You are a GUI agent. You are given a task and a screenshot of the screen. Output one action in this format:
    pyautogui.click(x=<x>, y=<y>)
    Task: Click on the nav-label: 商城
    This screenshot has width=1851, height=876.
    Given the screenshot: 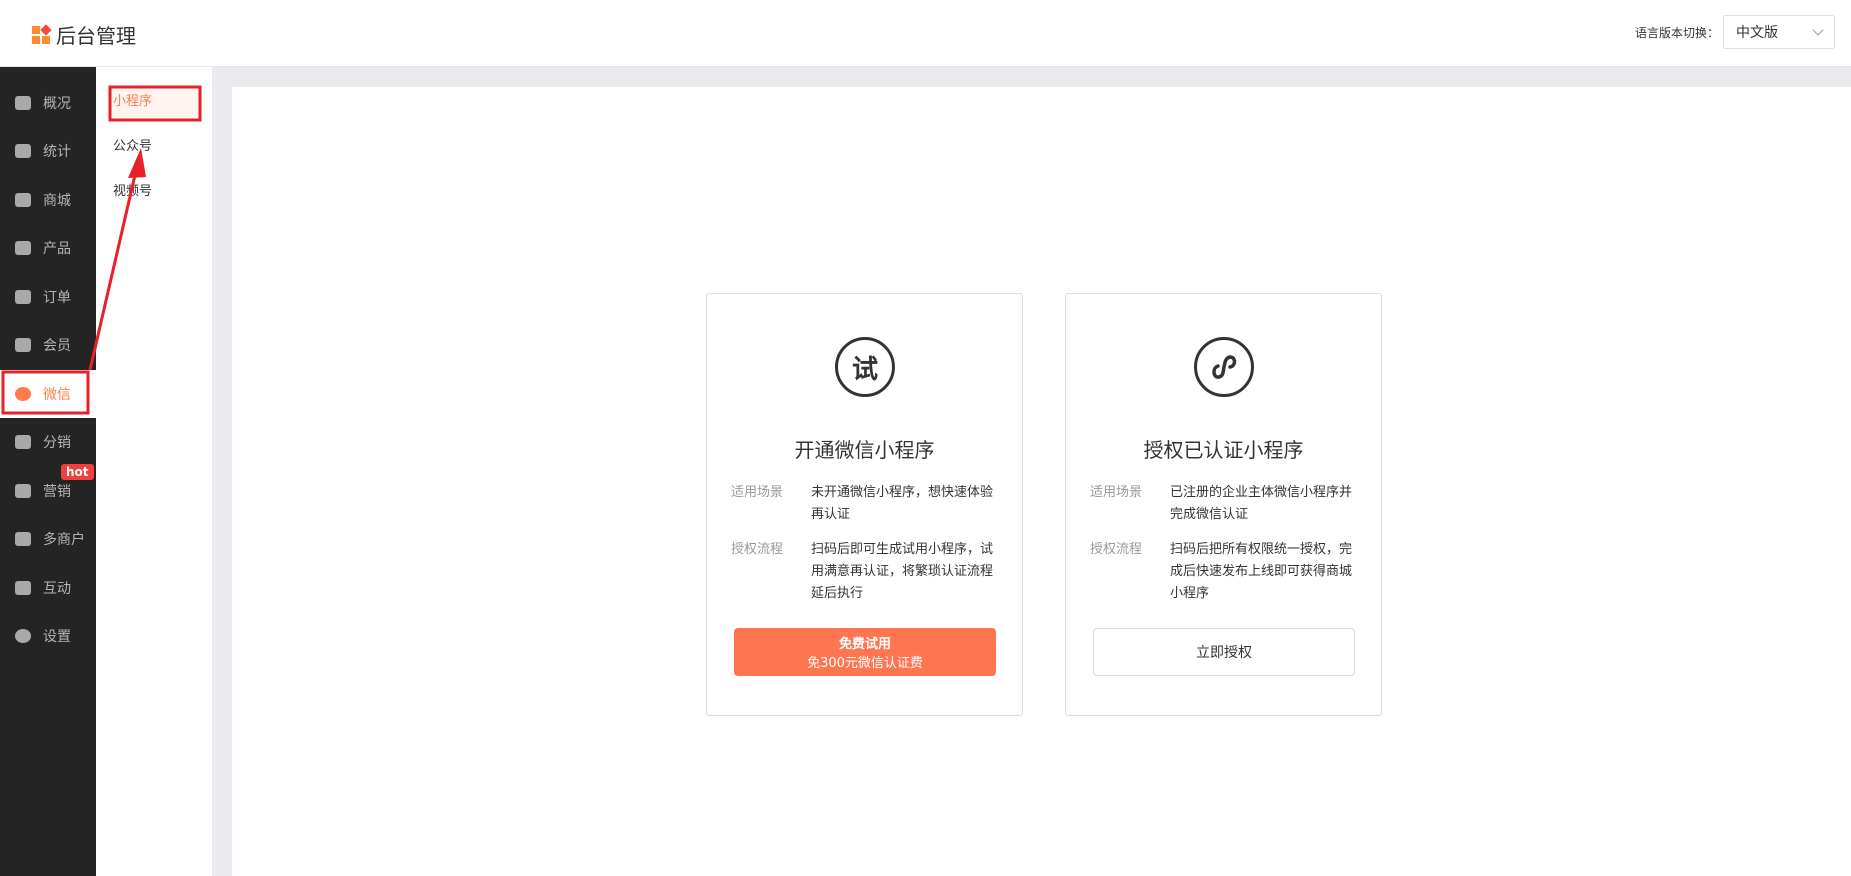 What is the action you would take?
    pyautogui.click(x=57, y=201)
    